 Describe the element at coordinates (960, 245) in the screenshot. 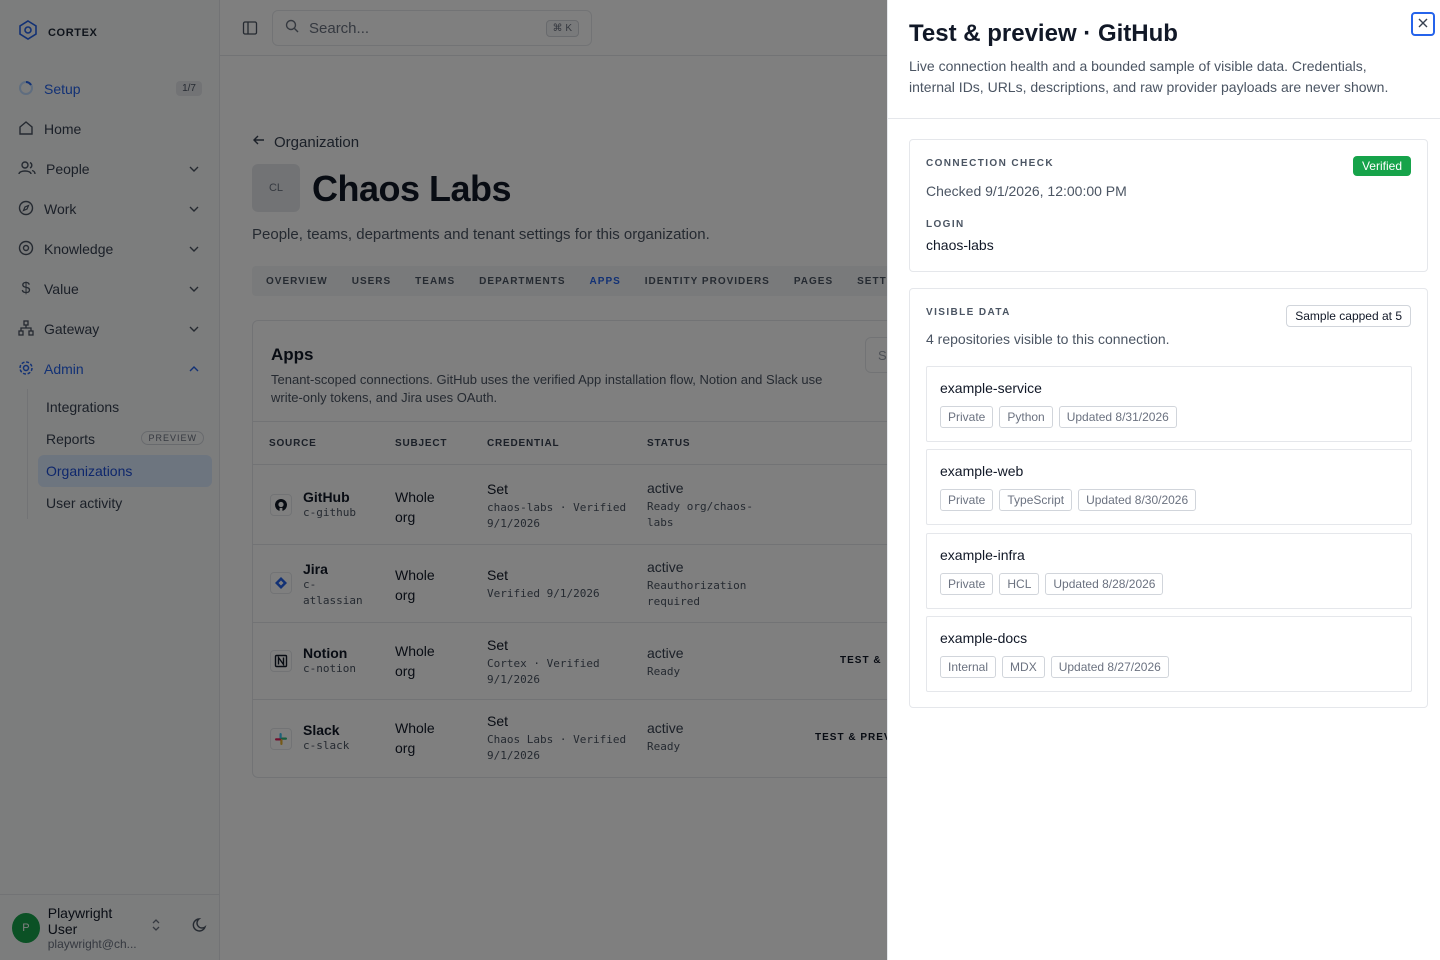

I see `login-value: chaos-labs` at that location.